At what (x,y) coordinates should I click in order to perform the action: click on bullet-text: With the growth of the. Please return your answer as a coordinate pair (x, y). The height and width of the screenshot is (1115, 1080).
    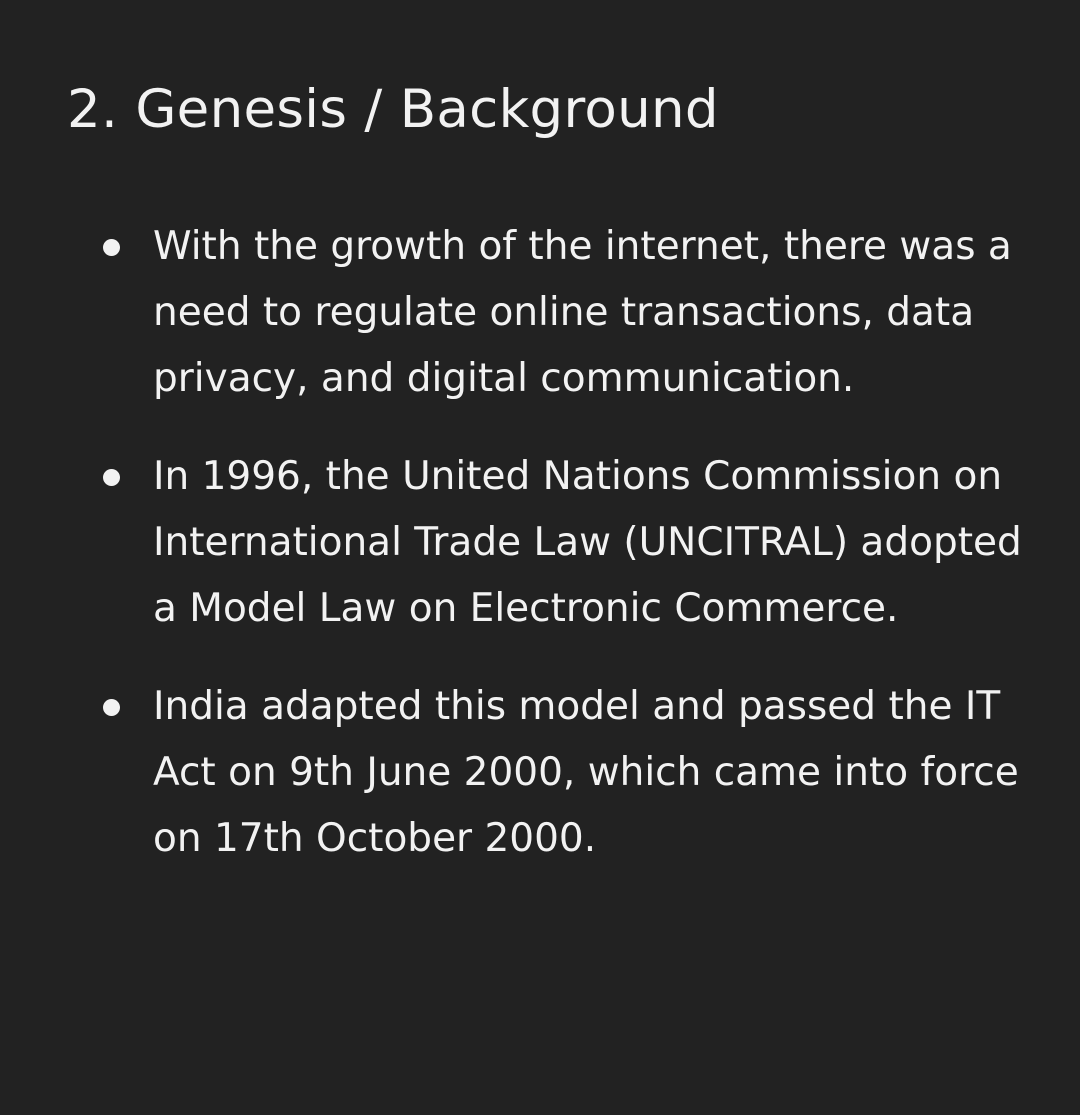
    Looking at the image, I should click on (379, 246).